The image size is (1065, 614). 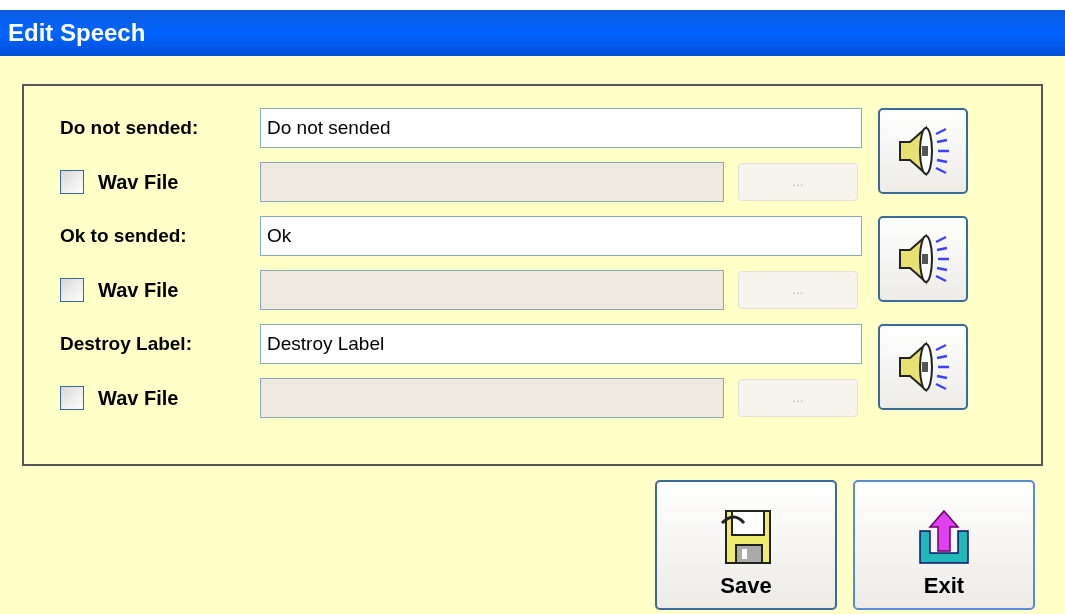 I want to click on text-field: Destroy Label, so click(x=561, y=344).